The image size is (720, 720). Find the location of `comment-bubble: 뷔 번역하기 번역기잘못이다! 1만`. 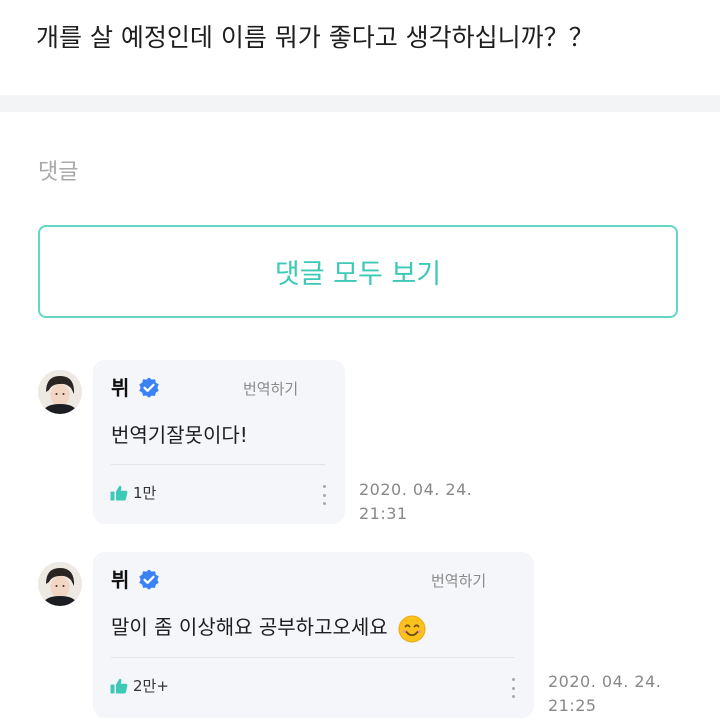

comment-bubble: 뷔 번역하기 번역기잘못이다! 1만 is located at coordinates (219, 442).